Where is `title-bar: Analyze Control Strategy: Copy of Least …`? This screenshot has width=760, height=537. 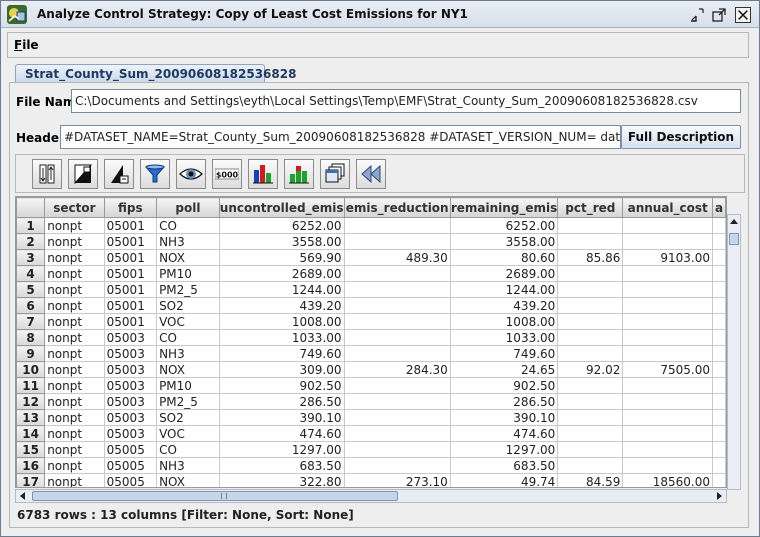
title-bar: Analyze Control Strategy: Copy of Least … is located at coordinates (380, 14).